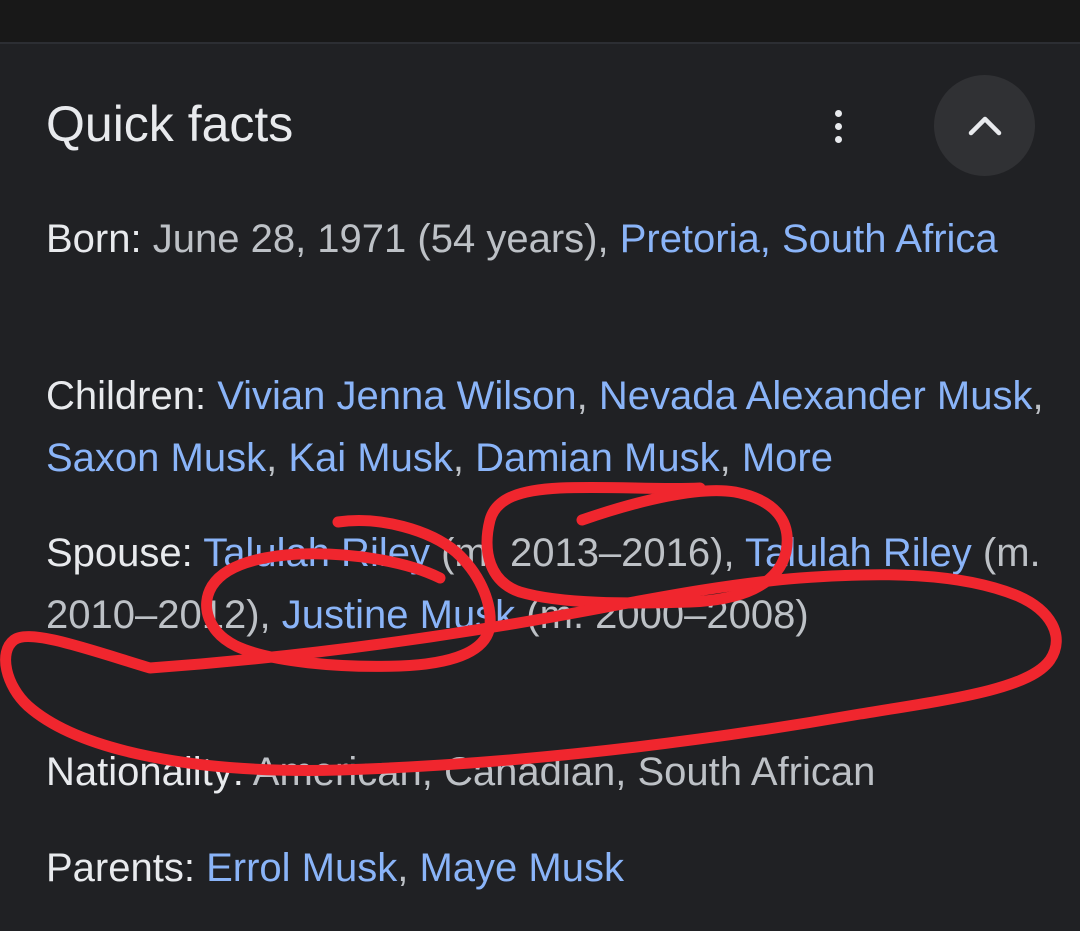 The width and height of the screenshot is (1080, 931). What do you see at coordinates (787, 458) in the screenshot?
I see `link-more: More` at bounding box center [787, 458].